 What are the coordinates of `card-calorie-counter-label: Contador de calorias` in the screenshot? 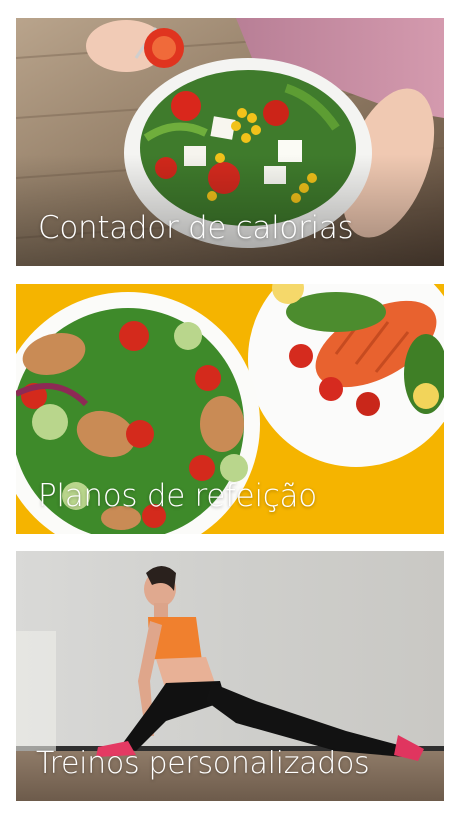 It's located at (196, 228).